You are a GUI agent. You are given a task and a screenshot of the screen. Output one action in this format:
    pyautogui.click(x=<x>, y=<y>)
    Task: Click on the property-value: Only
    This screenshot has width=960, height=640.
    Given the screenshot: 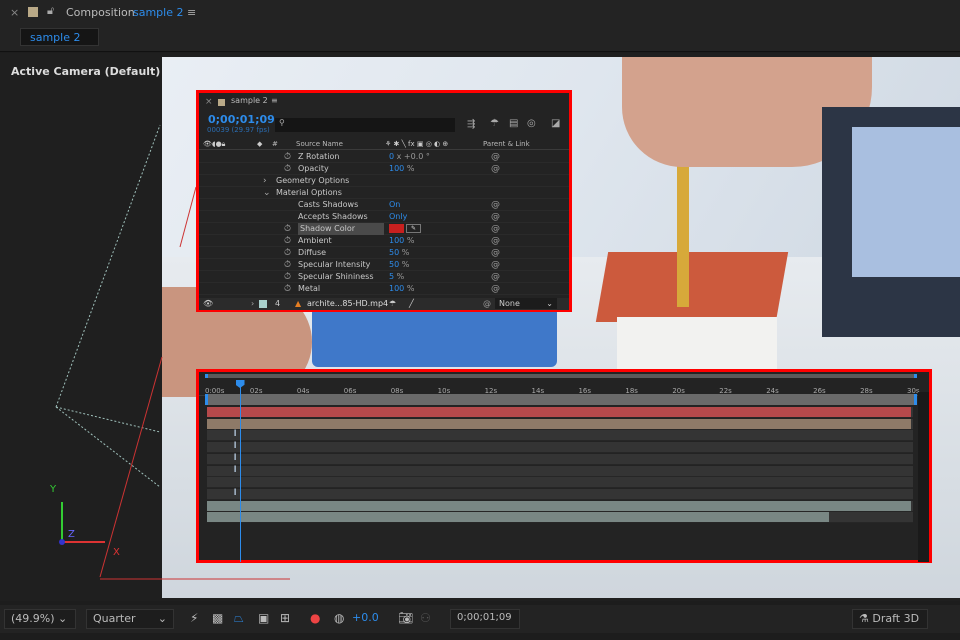 What is the action you would take?
    pyautogui.click(x=398, y=217)
    